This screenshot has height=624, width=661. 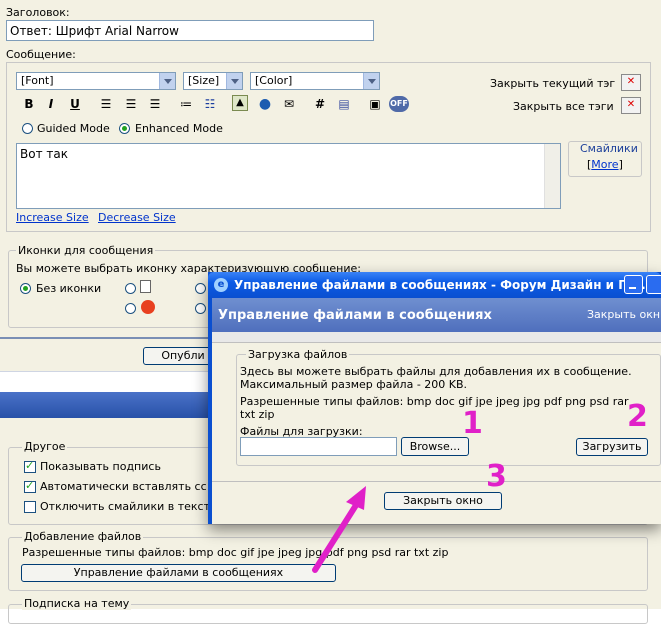 I want to click on message-text: Вот так, so click(x=44, y=154).